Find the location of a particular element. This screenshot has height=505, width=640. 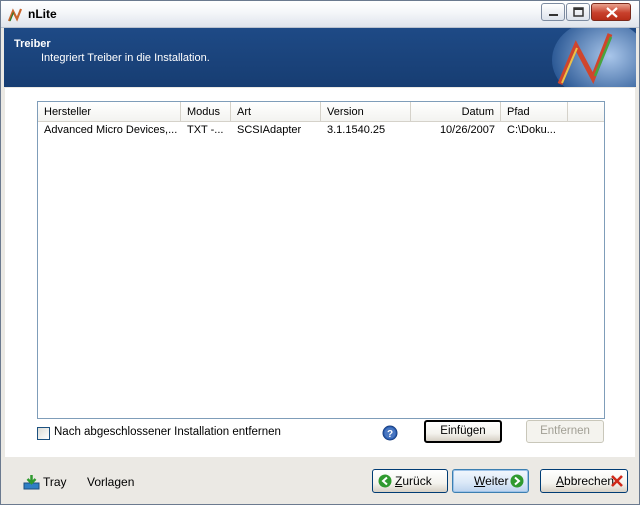

column-header-art: Art is located at coordinates (276, 112).